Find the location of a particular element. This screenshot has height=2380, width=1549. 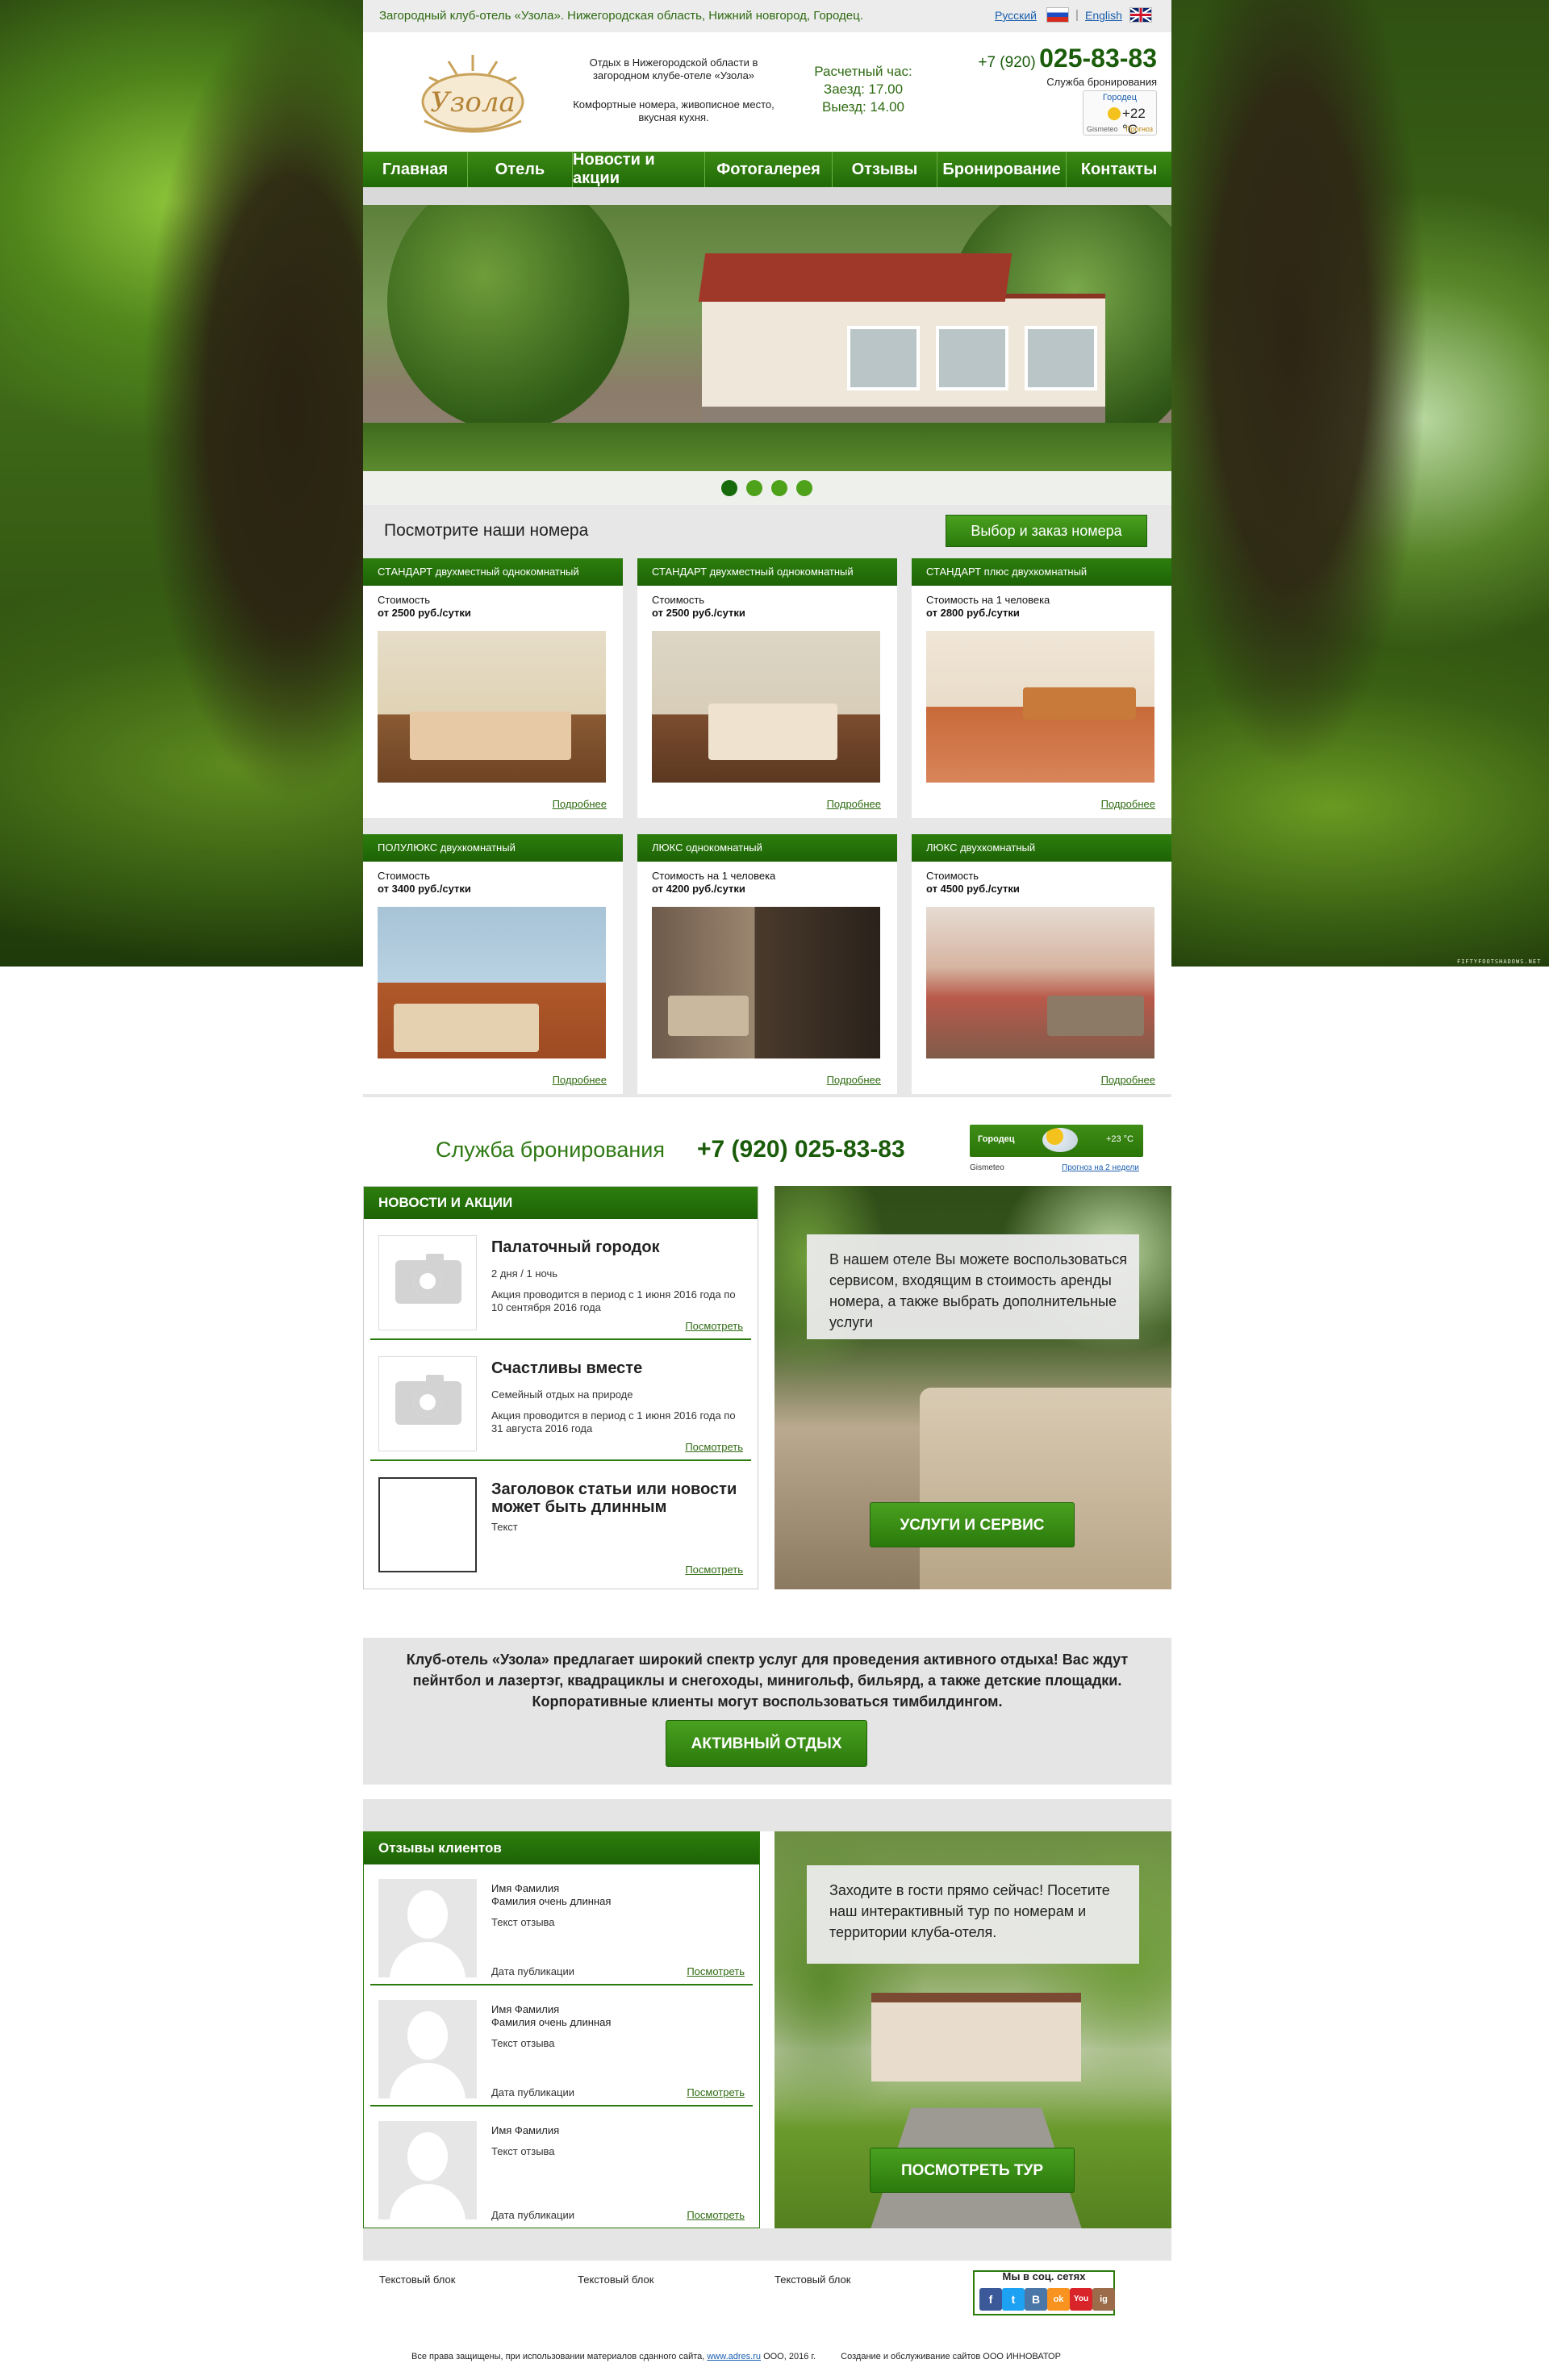

view-tour-button: ПОСМОТРЕТЬ ТУР is located at coordinates (972, 2170).